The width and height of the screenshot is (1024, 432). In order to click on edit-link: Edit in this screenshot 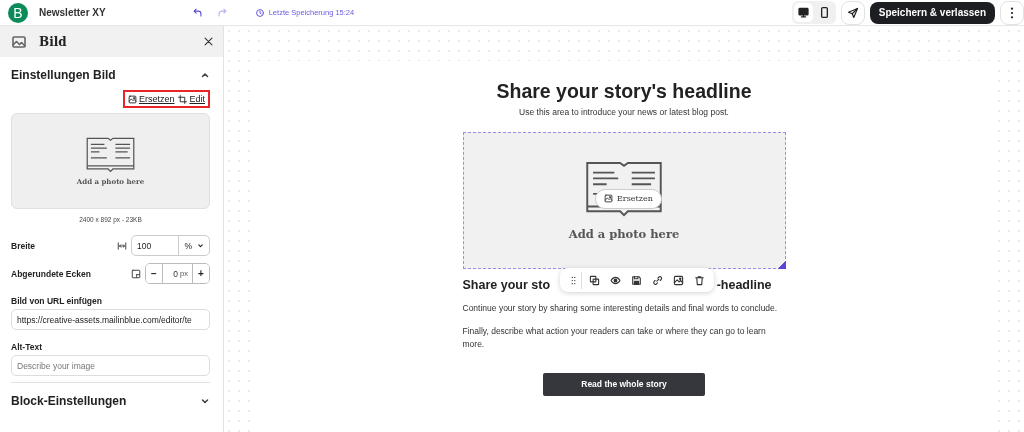, I will do `click(191, 99)`.